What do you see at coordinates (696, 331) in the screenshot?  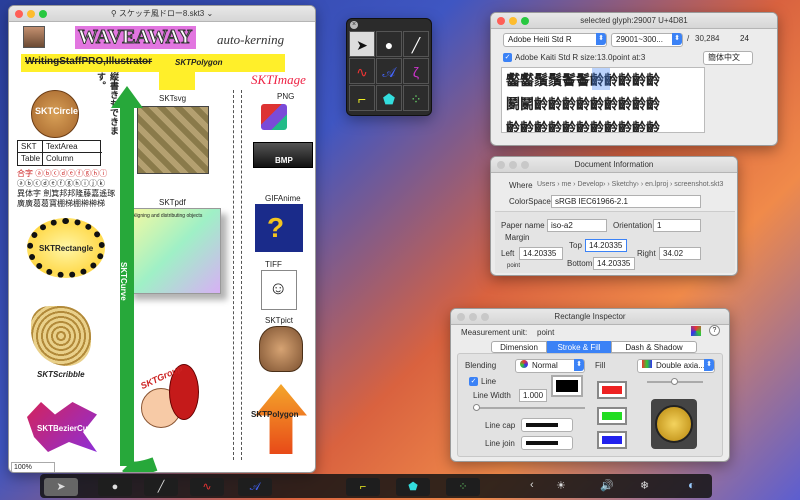 I see `palette-icon` at bounding box center [696, 331].